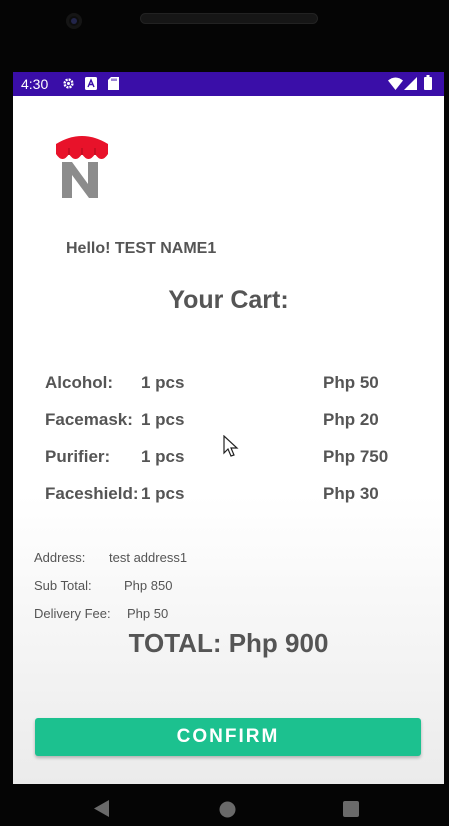  I want to click on item-price: Php 30, so click(351, 493).